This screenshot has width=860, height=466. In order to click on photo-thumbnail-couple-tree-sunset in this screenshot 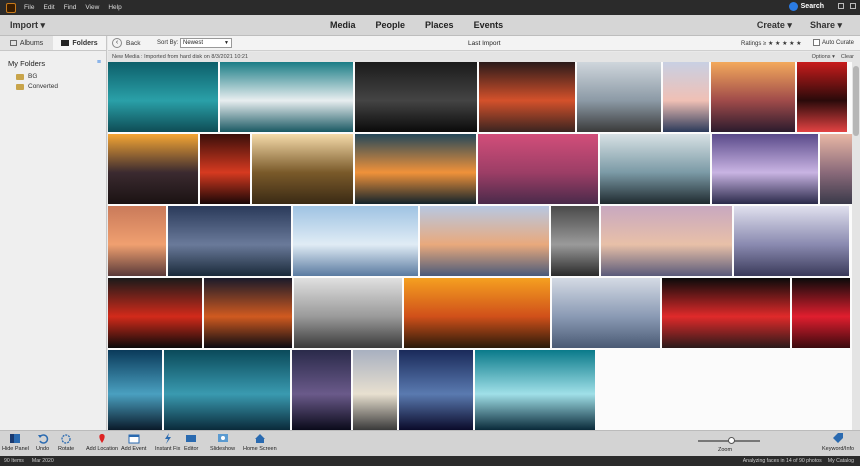, I will do `click(153, 169)`.